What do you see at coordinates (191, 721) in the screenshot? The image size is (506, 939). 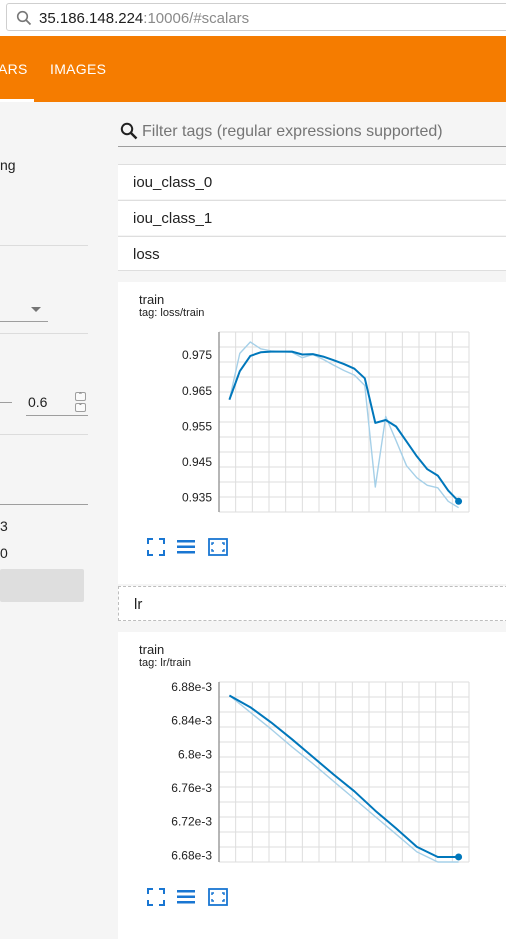 I see `y-tick-label: 6.84e-3` at bounding box center [191, 721].